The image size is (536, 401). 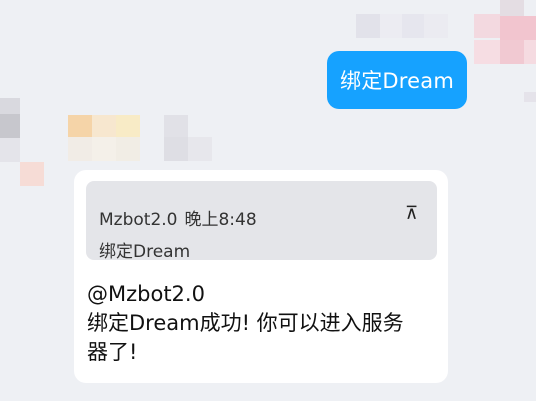 What do you see at coordinates (245, 323) in the screenshot?
I see `reply-line: 绑定Dream成功! 你可以进入服务` at bounding box center [245, 323].